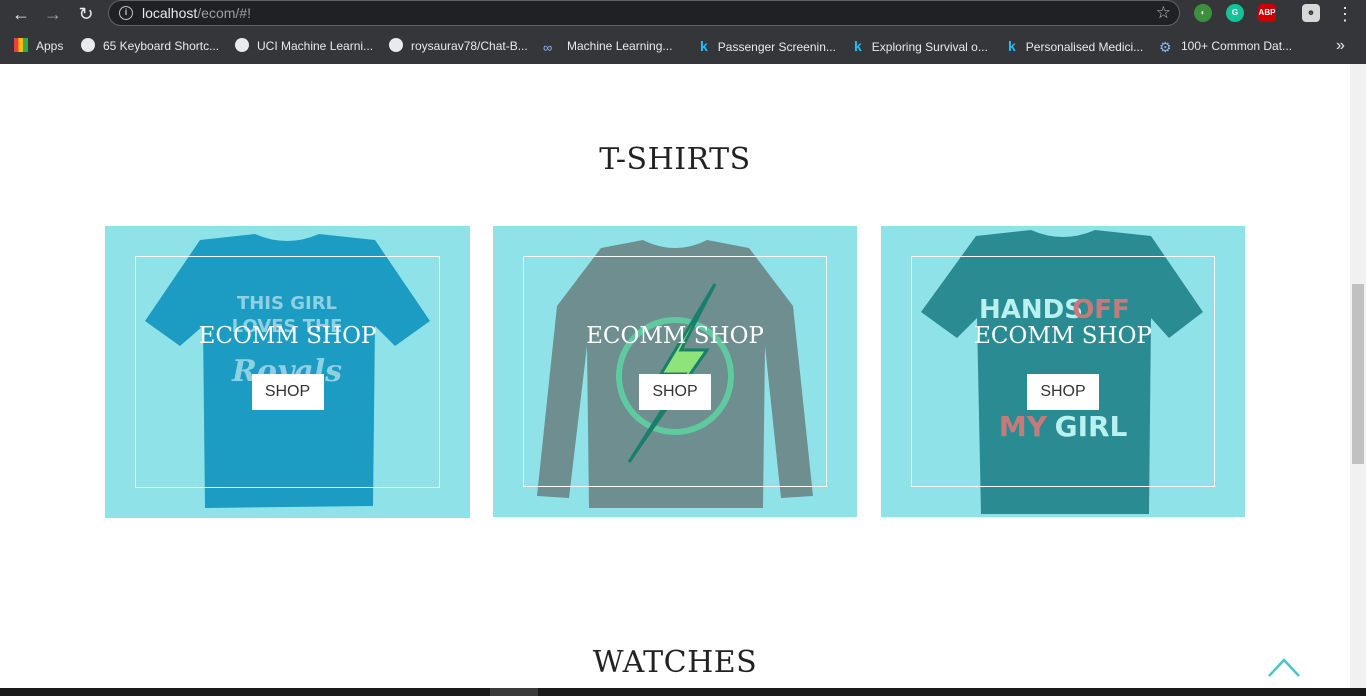 This screenshot has width=1366, height=696. Describe the element at coordinates (86, 14) in the screenshot. I see `reload-icon: ↻` at that location.